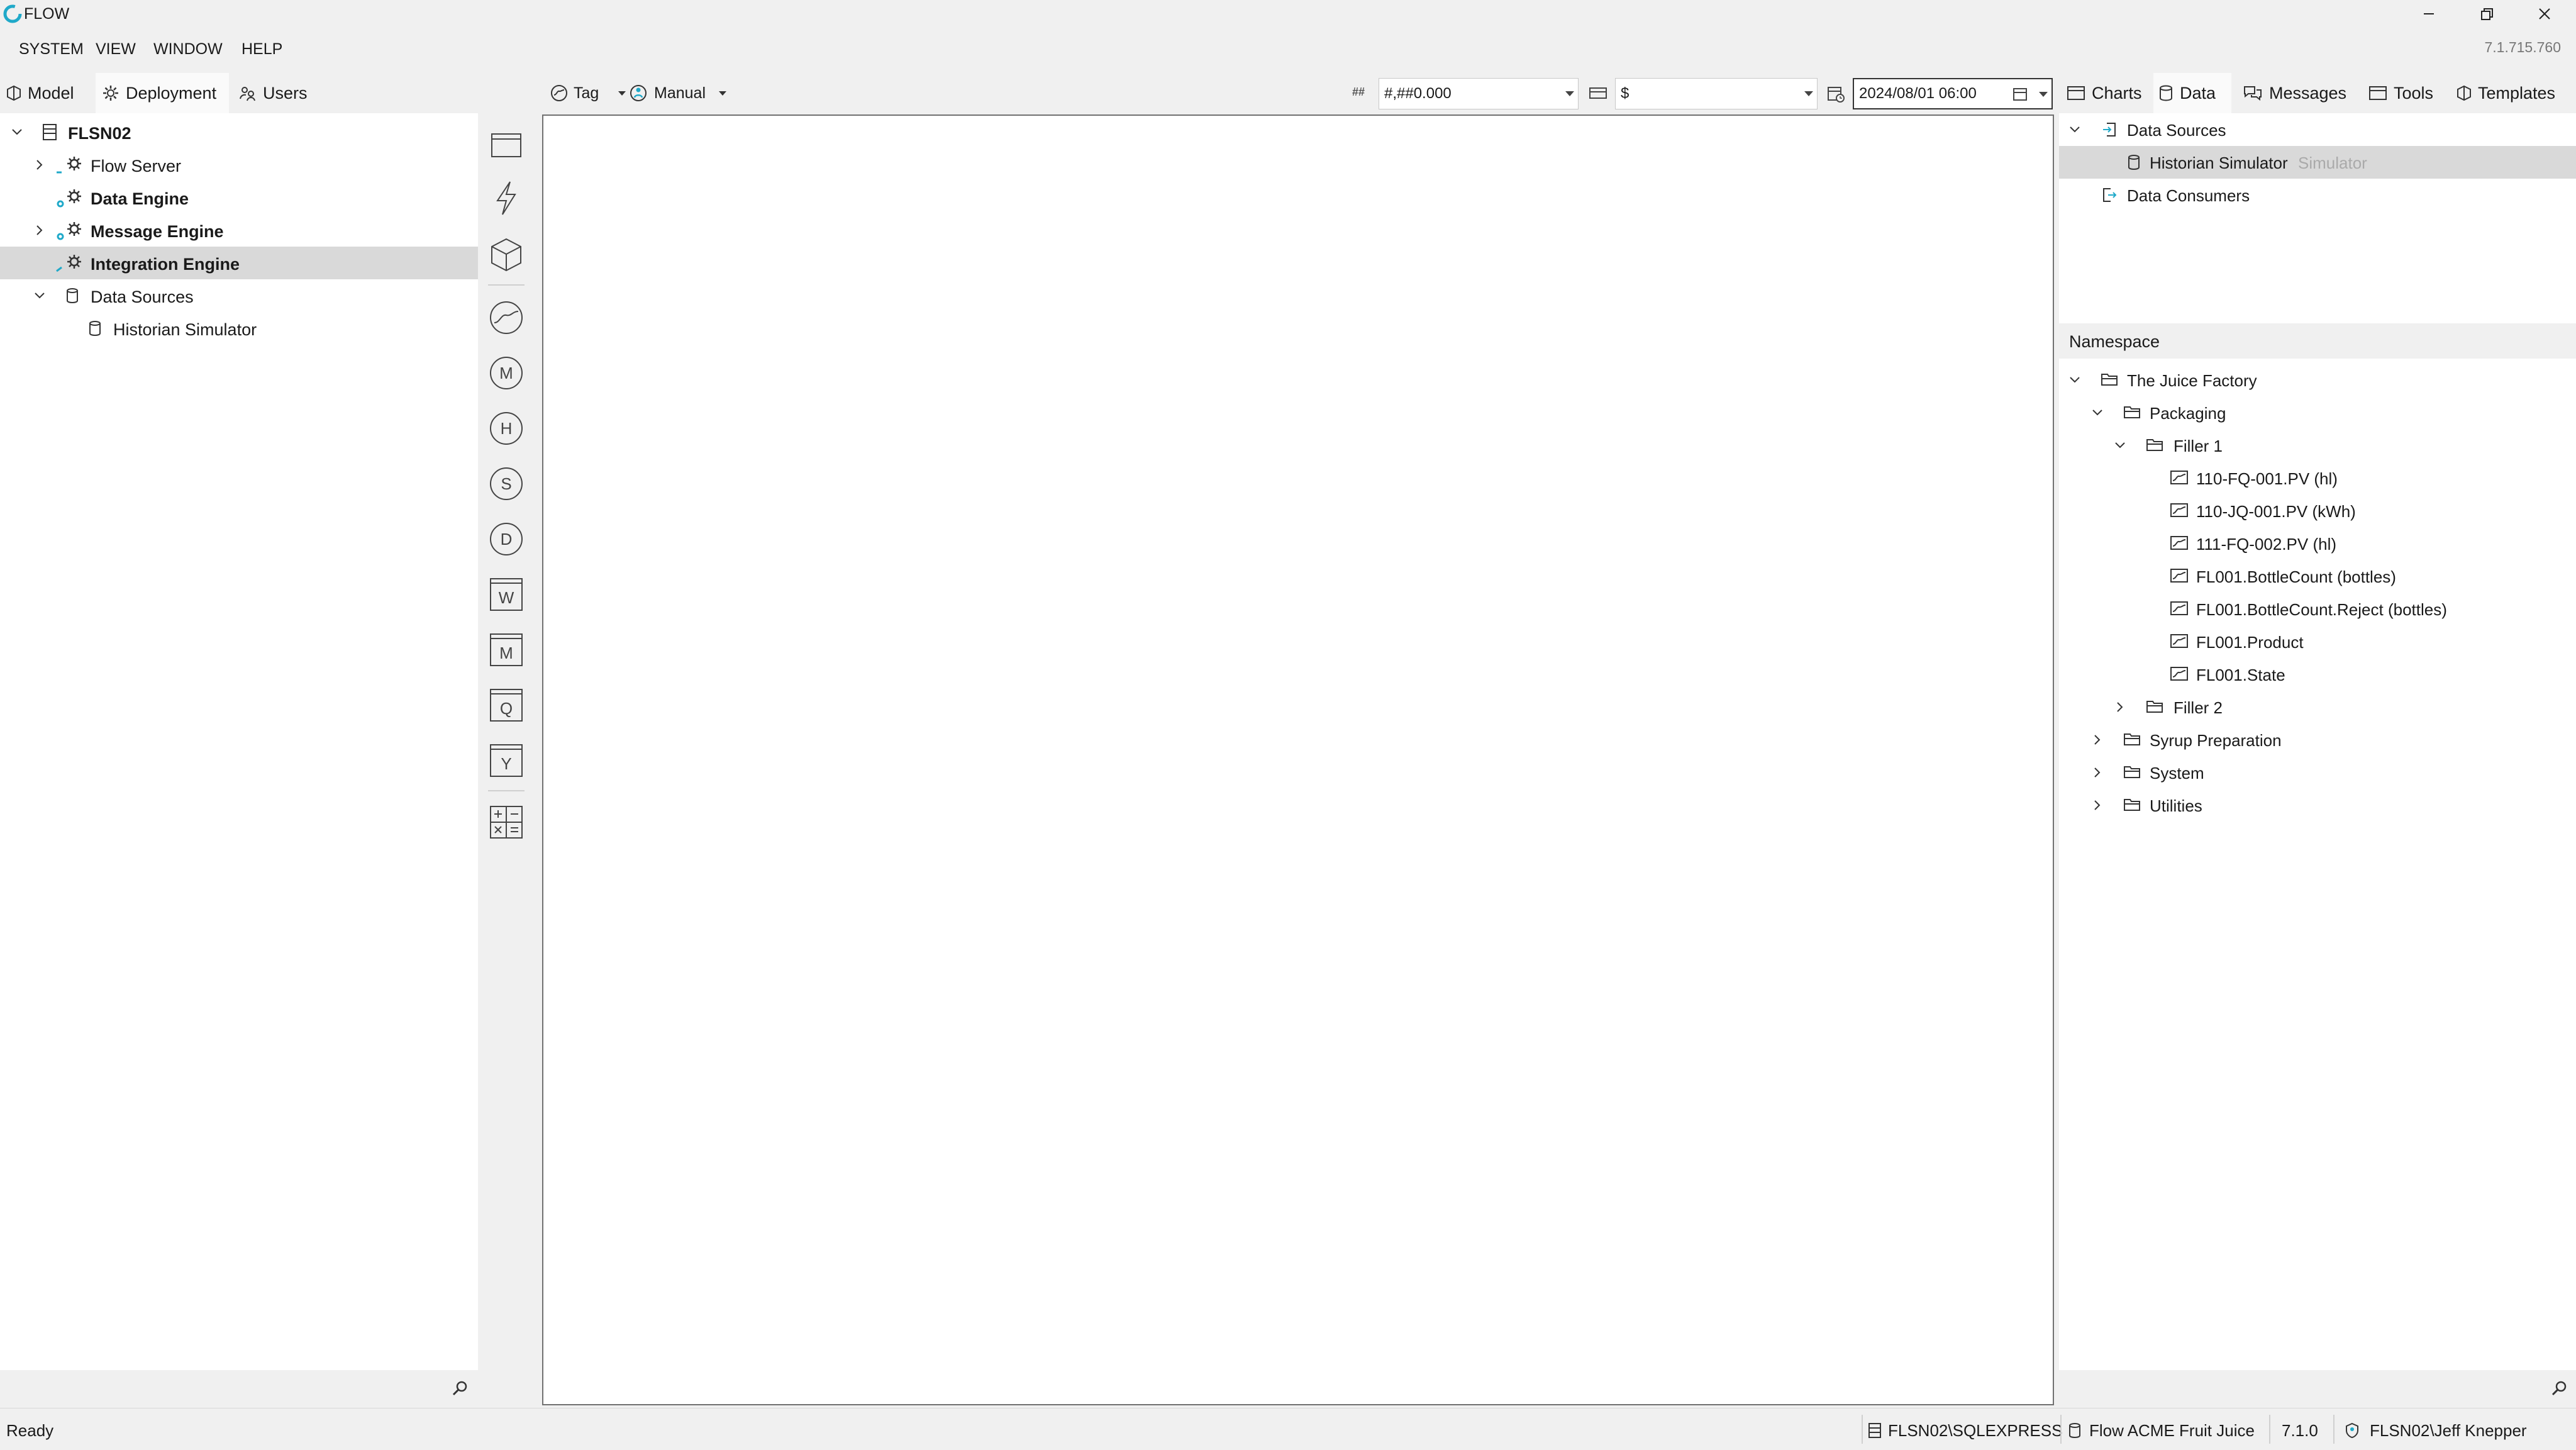 This screenshot has width=2576, height=1450. I want to click on tool-calculator, so click(506, 822).